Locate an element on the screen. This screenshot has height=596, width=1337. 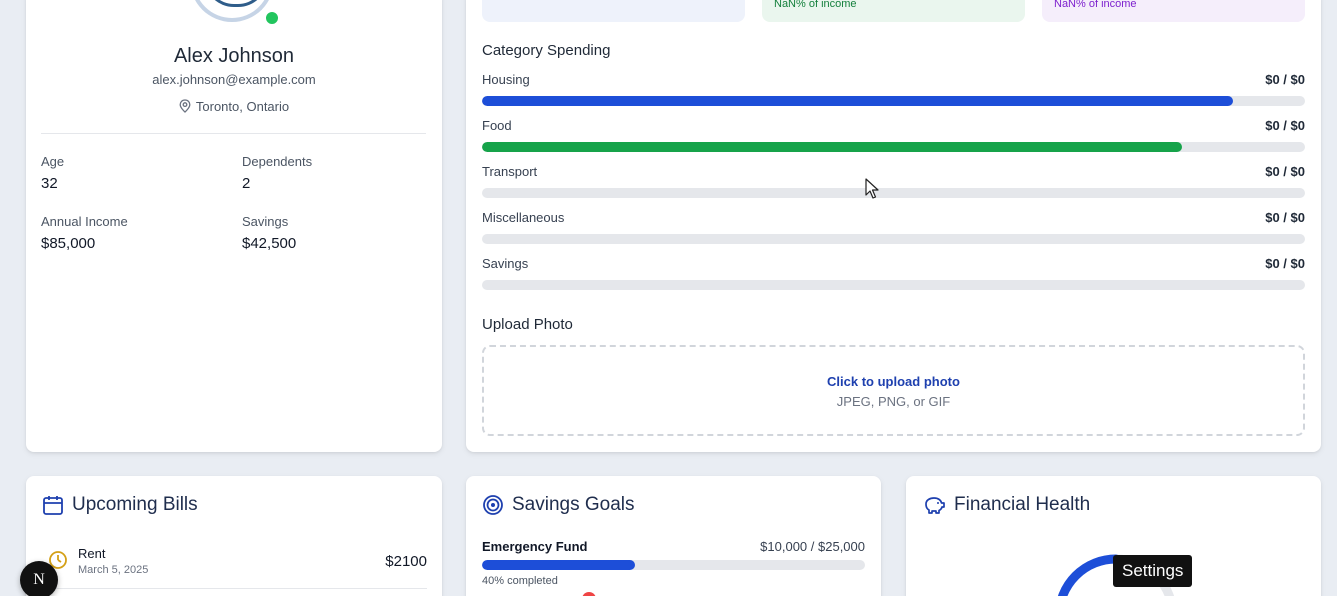
goal-alert-dot is located at coordinates (589, 594).